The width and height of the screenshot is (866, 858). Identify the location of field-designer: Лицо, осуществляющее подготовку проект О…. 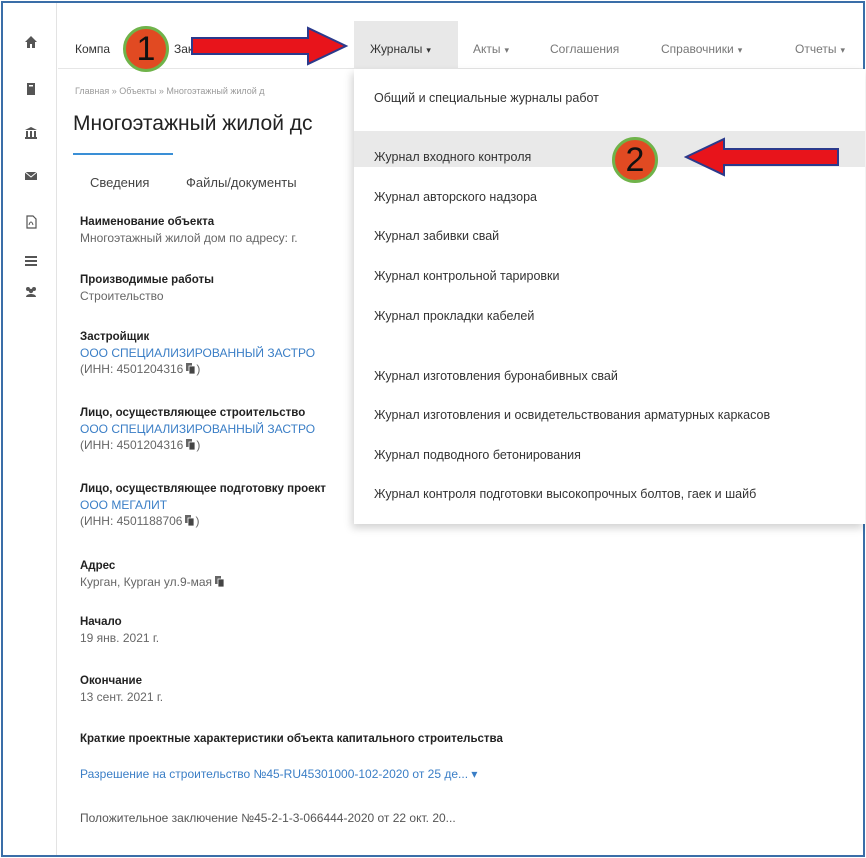
(220, 505).